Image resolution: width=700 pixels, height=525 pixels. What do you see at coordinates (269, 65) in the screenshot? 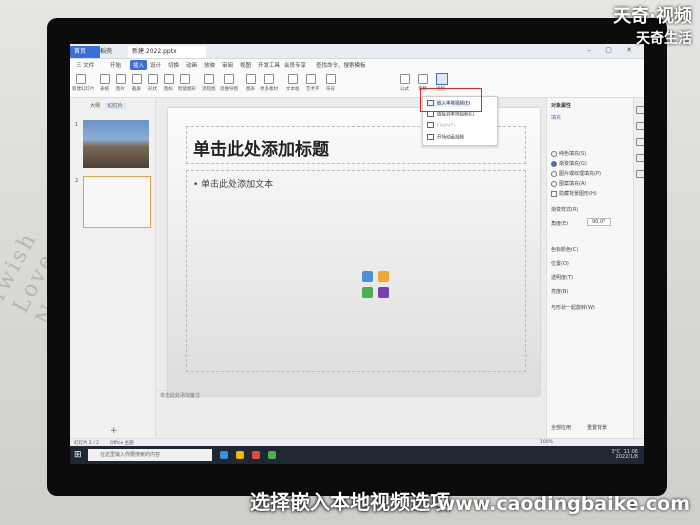
I see `menu-developer: 开发工具` at bounding box center [269, 65].